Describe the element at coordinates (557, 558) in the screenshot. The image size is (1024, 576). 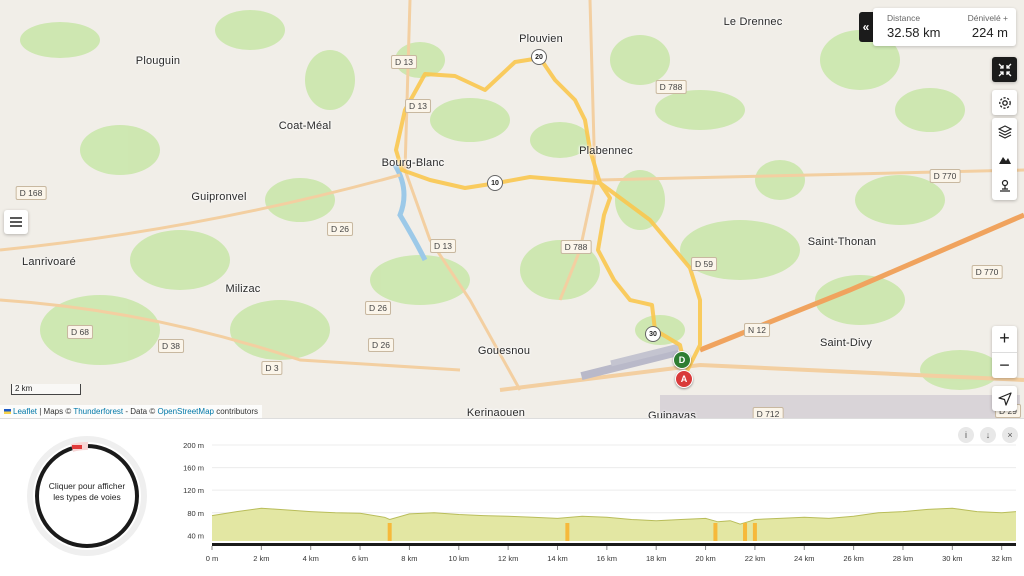
I see `x-tick-label: 14 km` at that location.